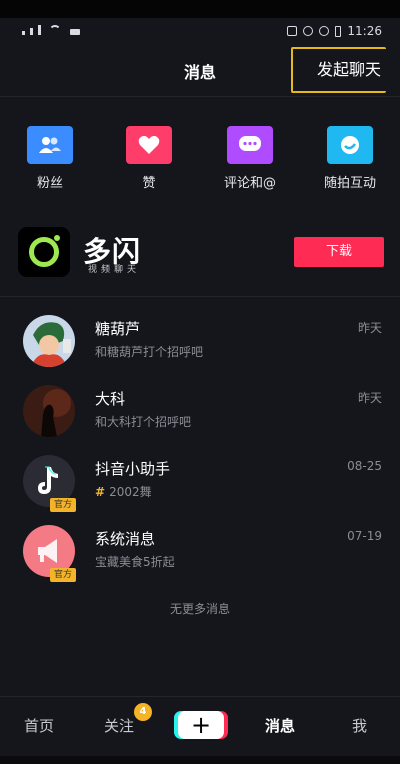 This screenshot has width=400, height=764. I want to click on quick-action-fans: 粉丝, so click(50, 158).